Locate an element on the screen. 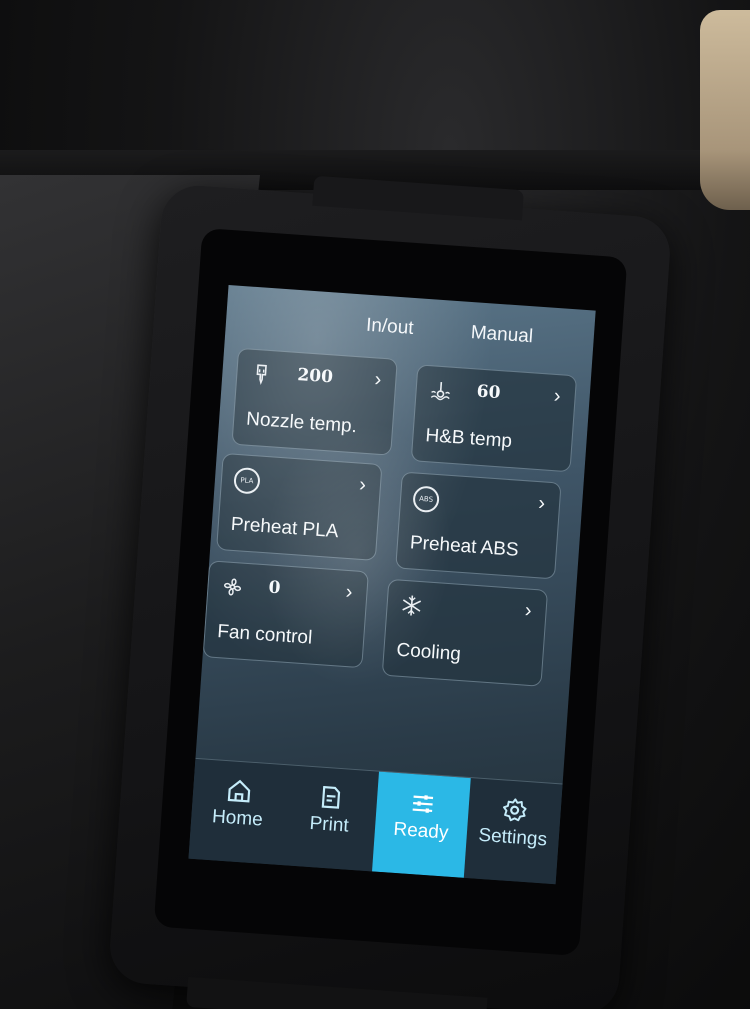 The height and width of the screenshot is (1009, 750). bed-temp-value: 60 is located at coordinates (489, 392).